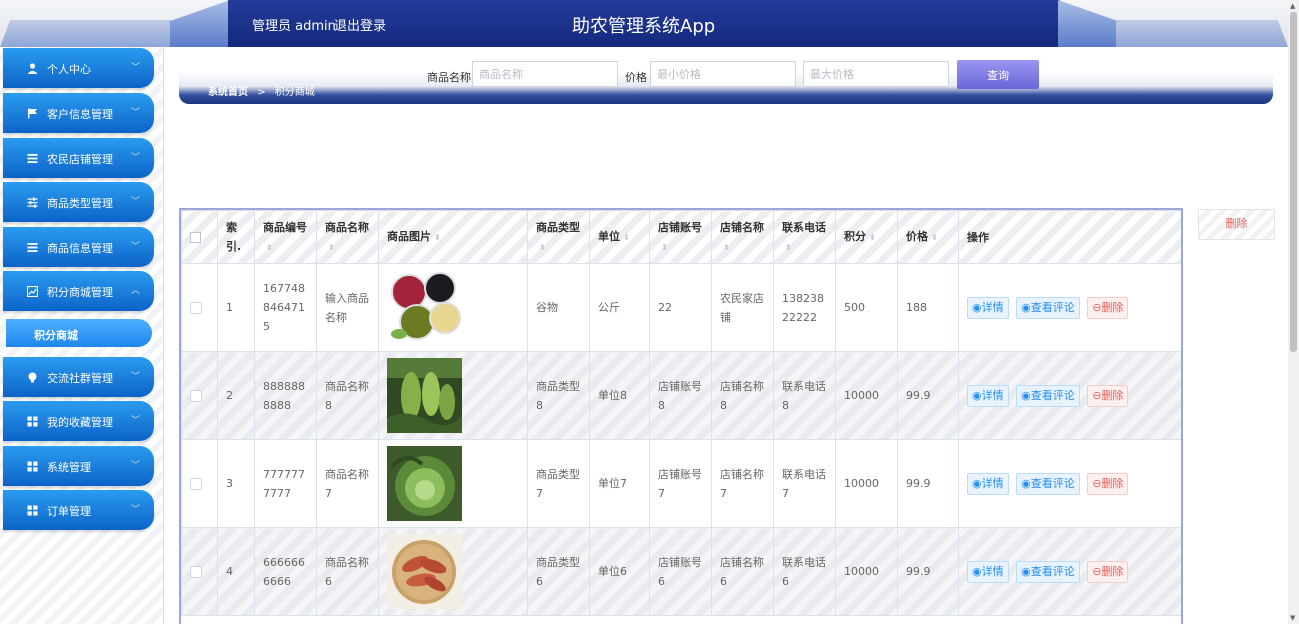 Image resolution: width=1299 pixels, height=624 pixels. Describe the element at coordinates (32, 247) in the screenshot. I see `list-icon` at that location.